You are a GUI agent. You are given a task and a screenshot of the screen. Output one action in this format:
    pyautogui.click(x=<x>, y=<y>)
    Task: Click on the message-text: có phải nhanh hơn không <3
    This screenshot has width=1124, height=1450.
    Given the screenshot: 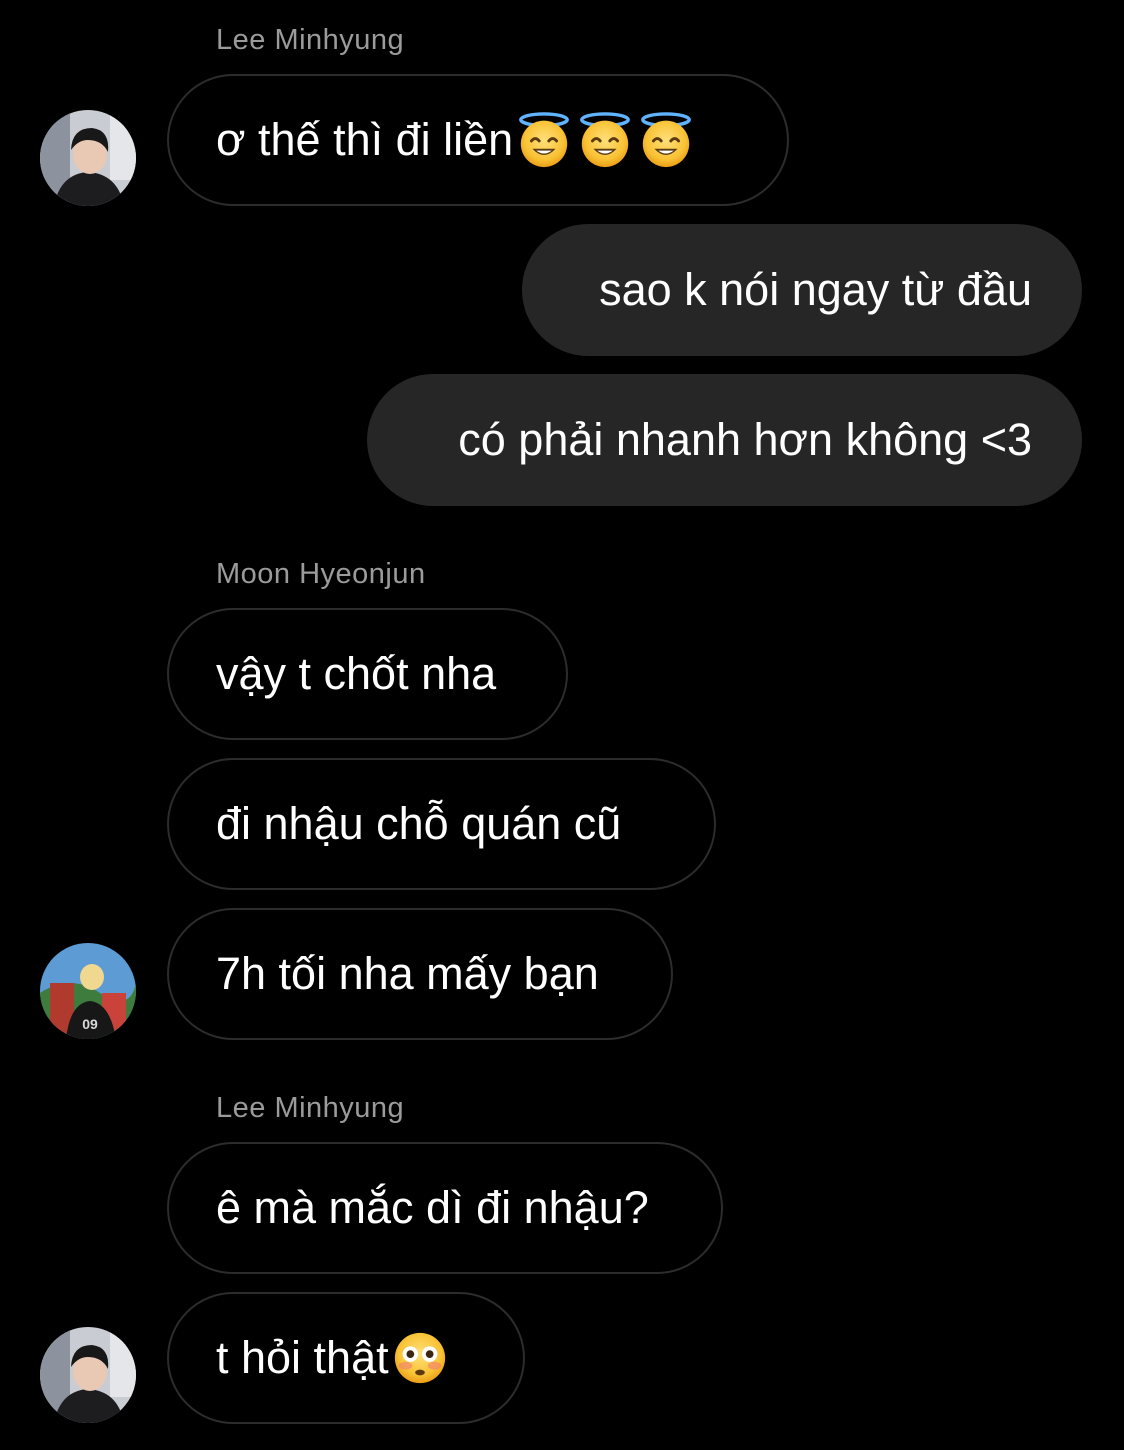 What is the action you would take?
    pyautogui.click(x=745, y=439)
    